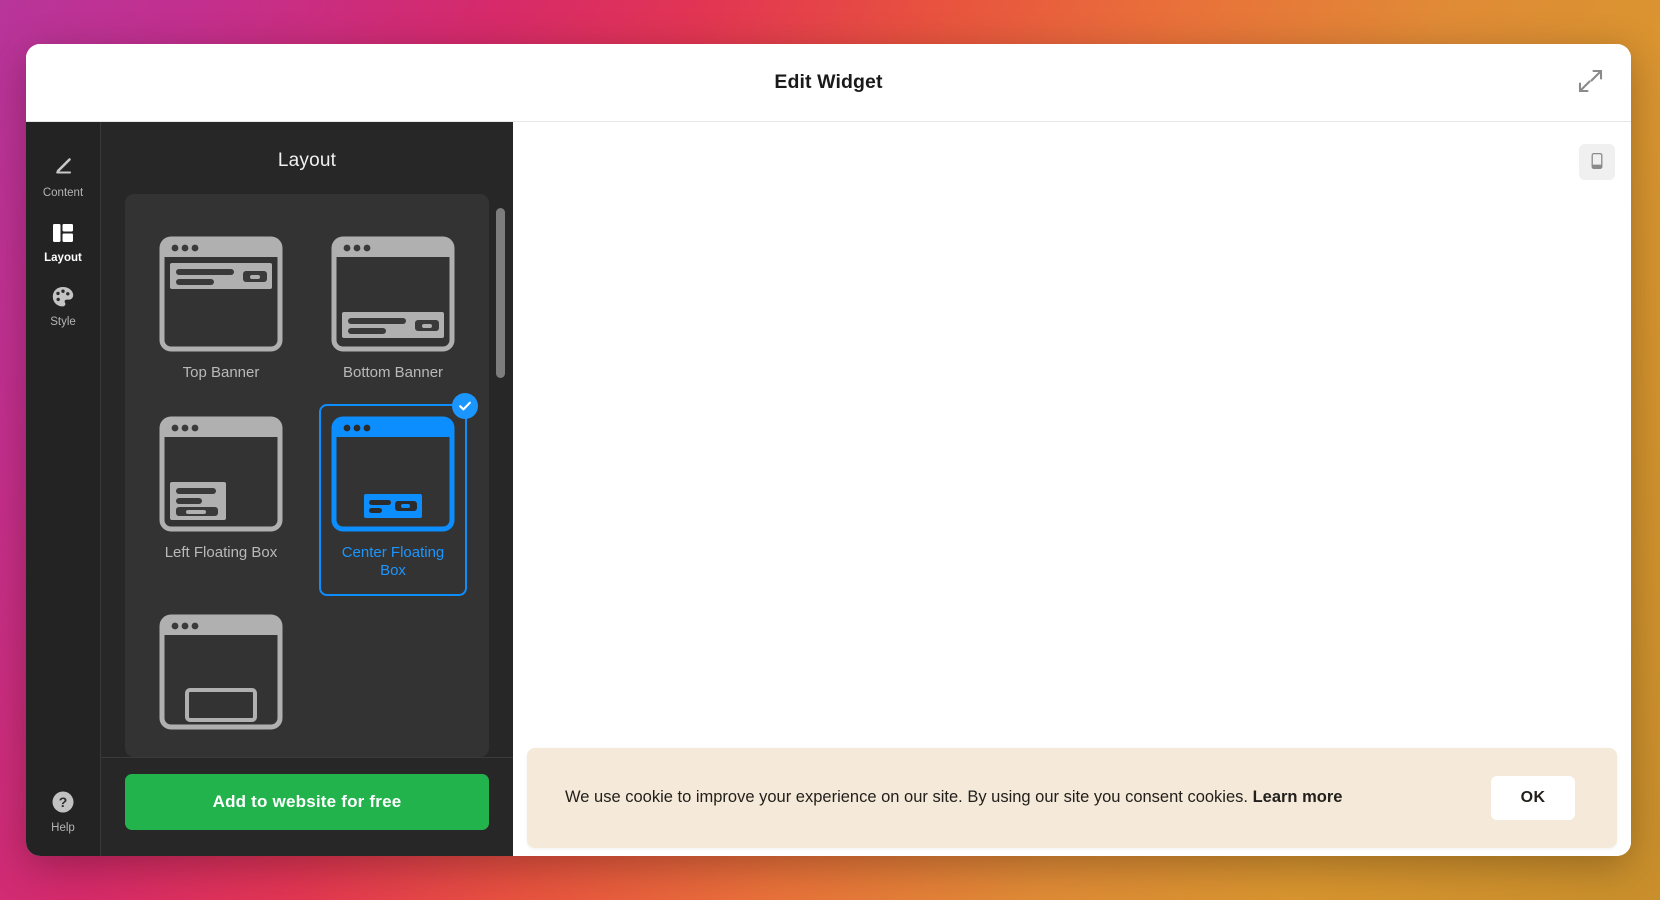 The height and width of the screenshot is (900, 1660). I want to click on layout-card-center-floating-box: Center Floating Box, so click(398, 494).